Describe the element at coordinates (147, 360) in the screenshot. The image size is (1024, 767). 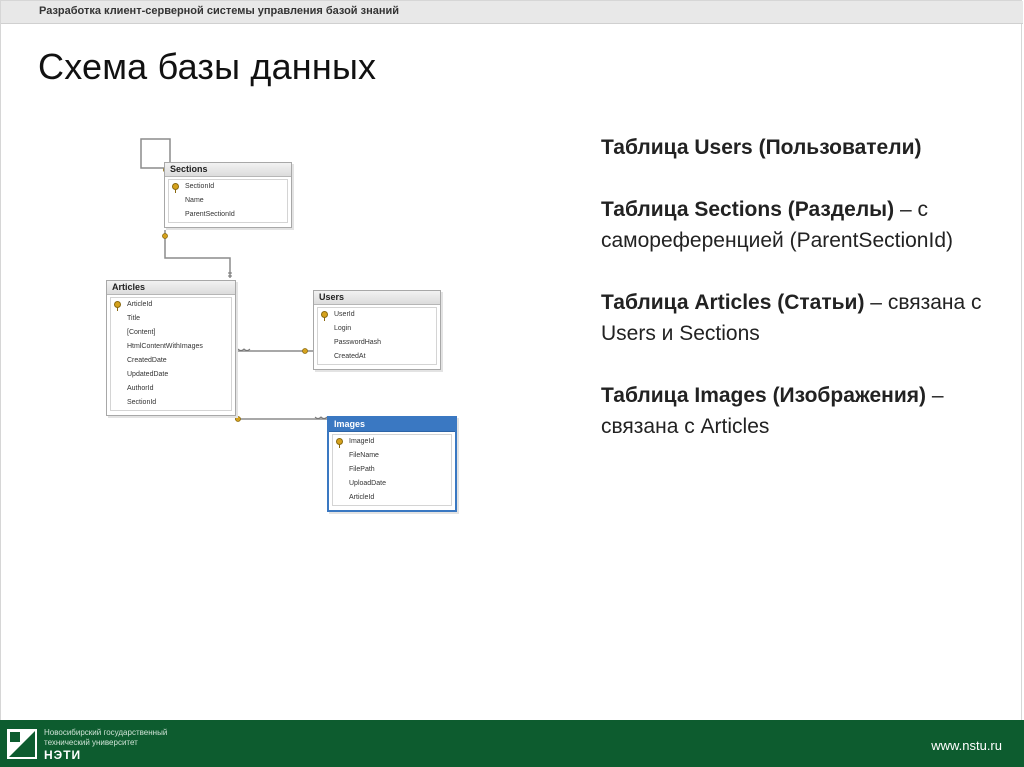
I see `column-name: CreatedDate` at that location.